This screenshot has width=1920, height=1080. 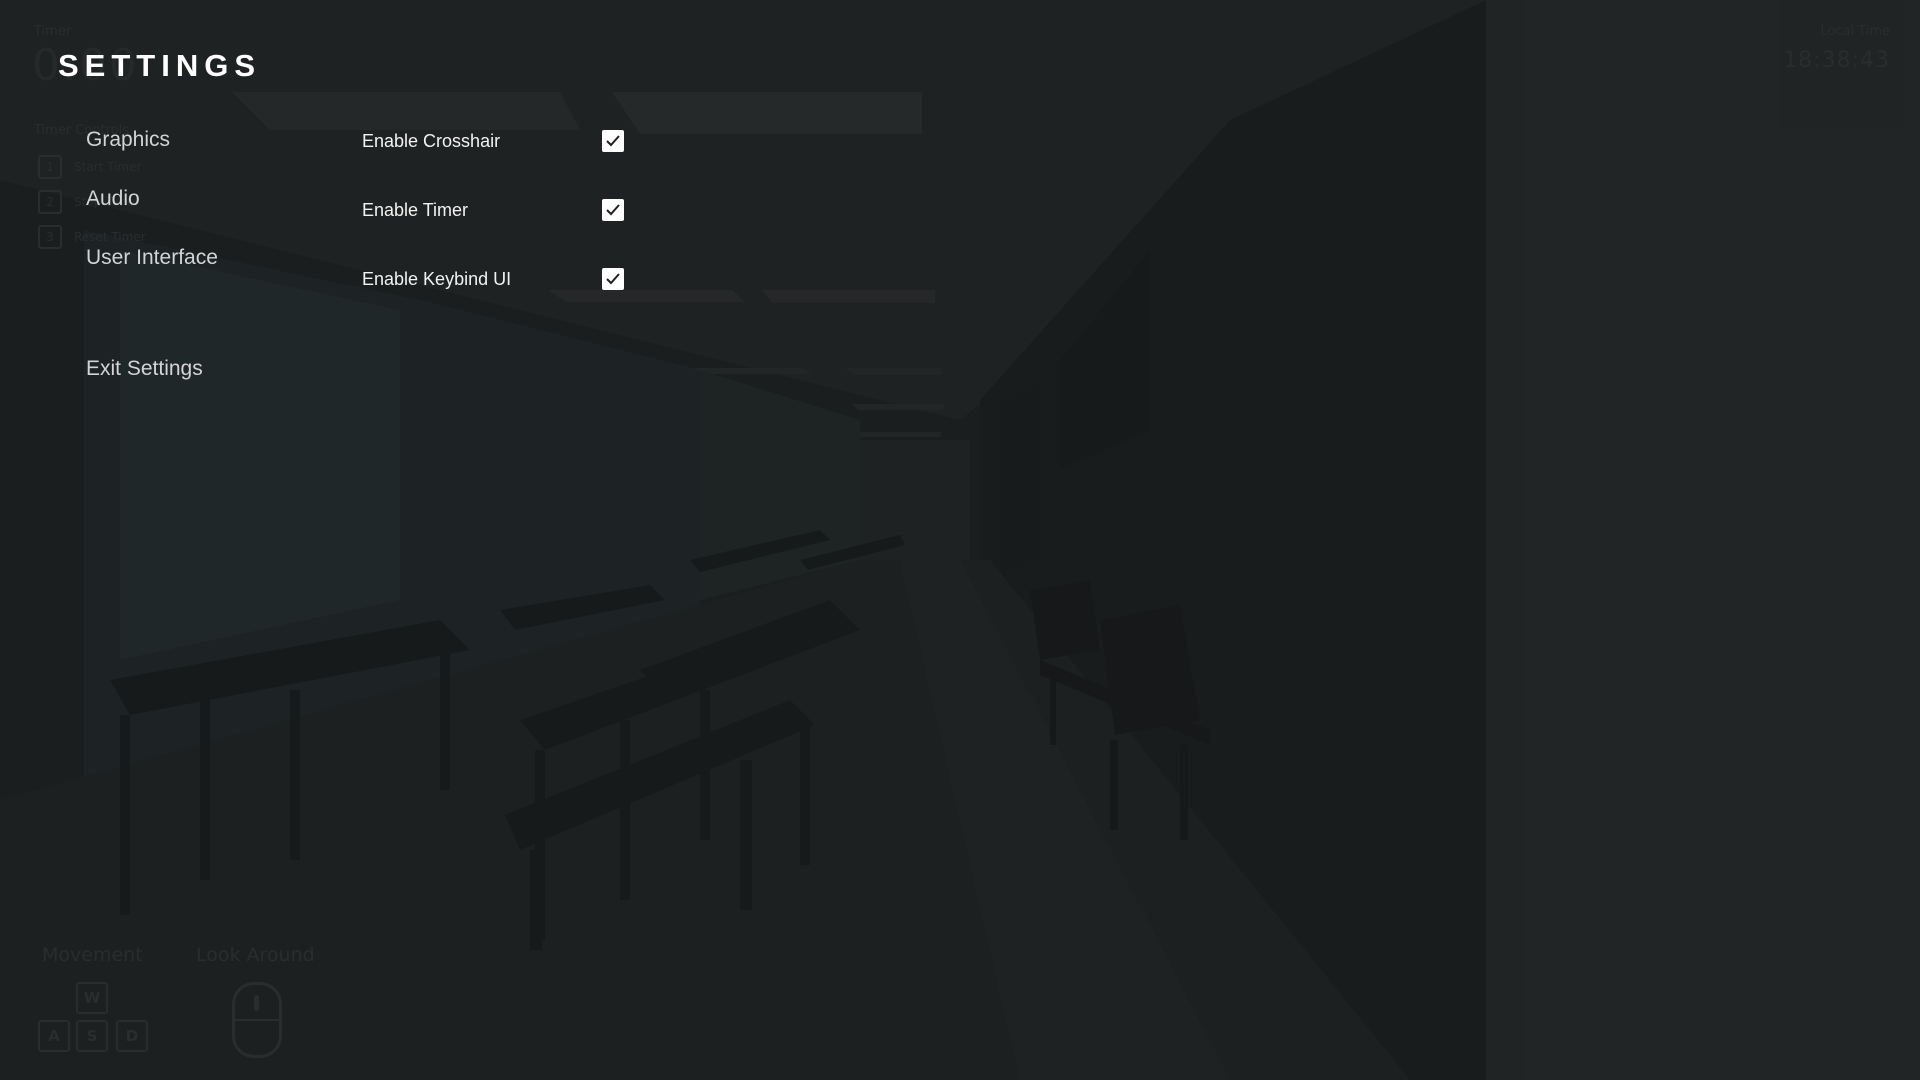 I want to click on option-label: Enable Crosshair, so click(x=431, y=140).